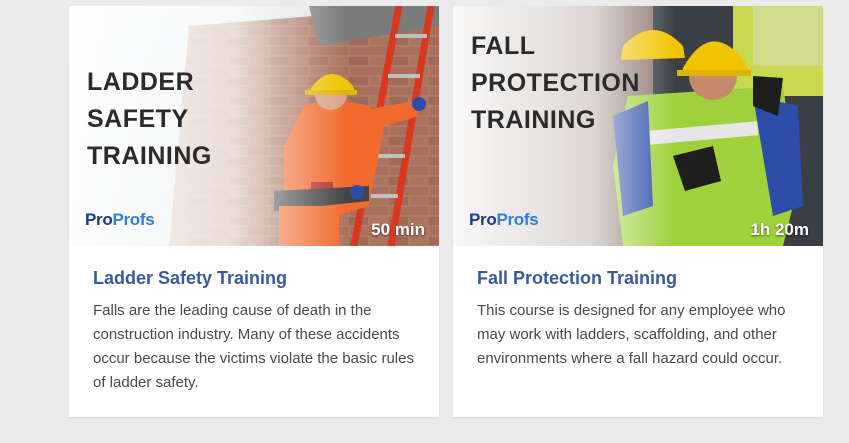  What do you see at coordinates (638, 278) in the screenshot?
I see `course-title-link: Fall Protection Training` at bounding box center [638, 278].